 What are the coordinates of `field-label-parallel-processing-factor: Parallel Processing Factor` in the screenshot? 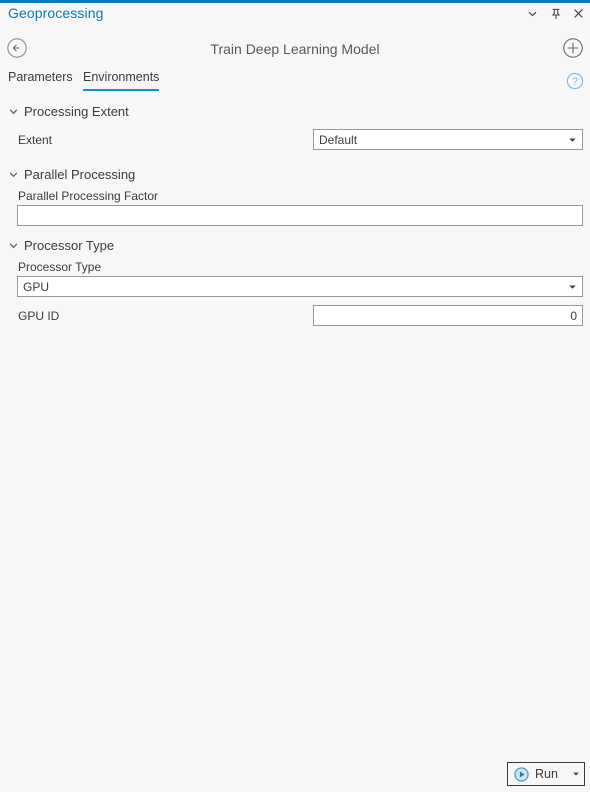 It's located at (88, 196).